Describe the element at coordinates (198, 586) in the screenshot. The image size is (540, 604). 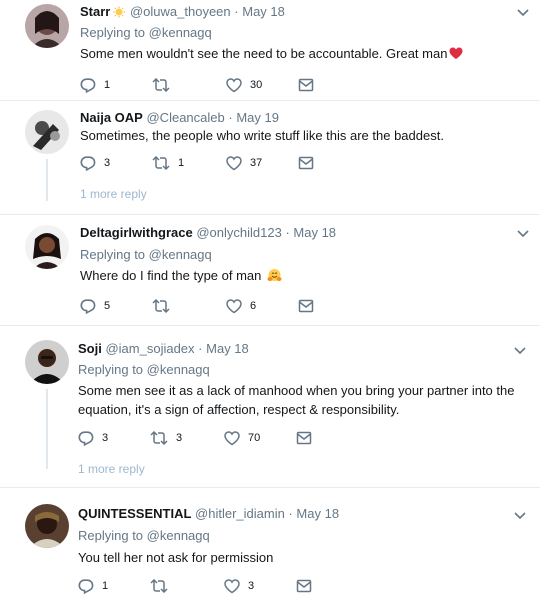
I see `tweet-actions: 1 3` at that location.